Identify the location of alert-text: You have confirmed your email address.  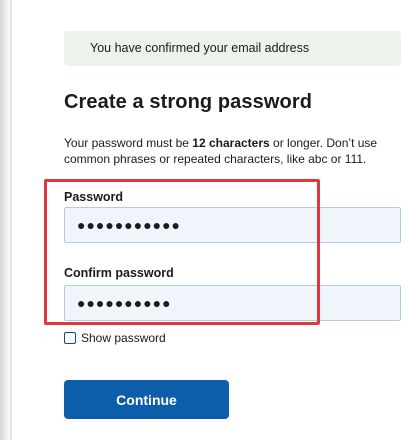
(200, 48).